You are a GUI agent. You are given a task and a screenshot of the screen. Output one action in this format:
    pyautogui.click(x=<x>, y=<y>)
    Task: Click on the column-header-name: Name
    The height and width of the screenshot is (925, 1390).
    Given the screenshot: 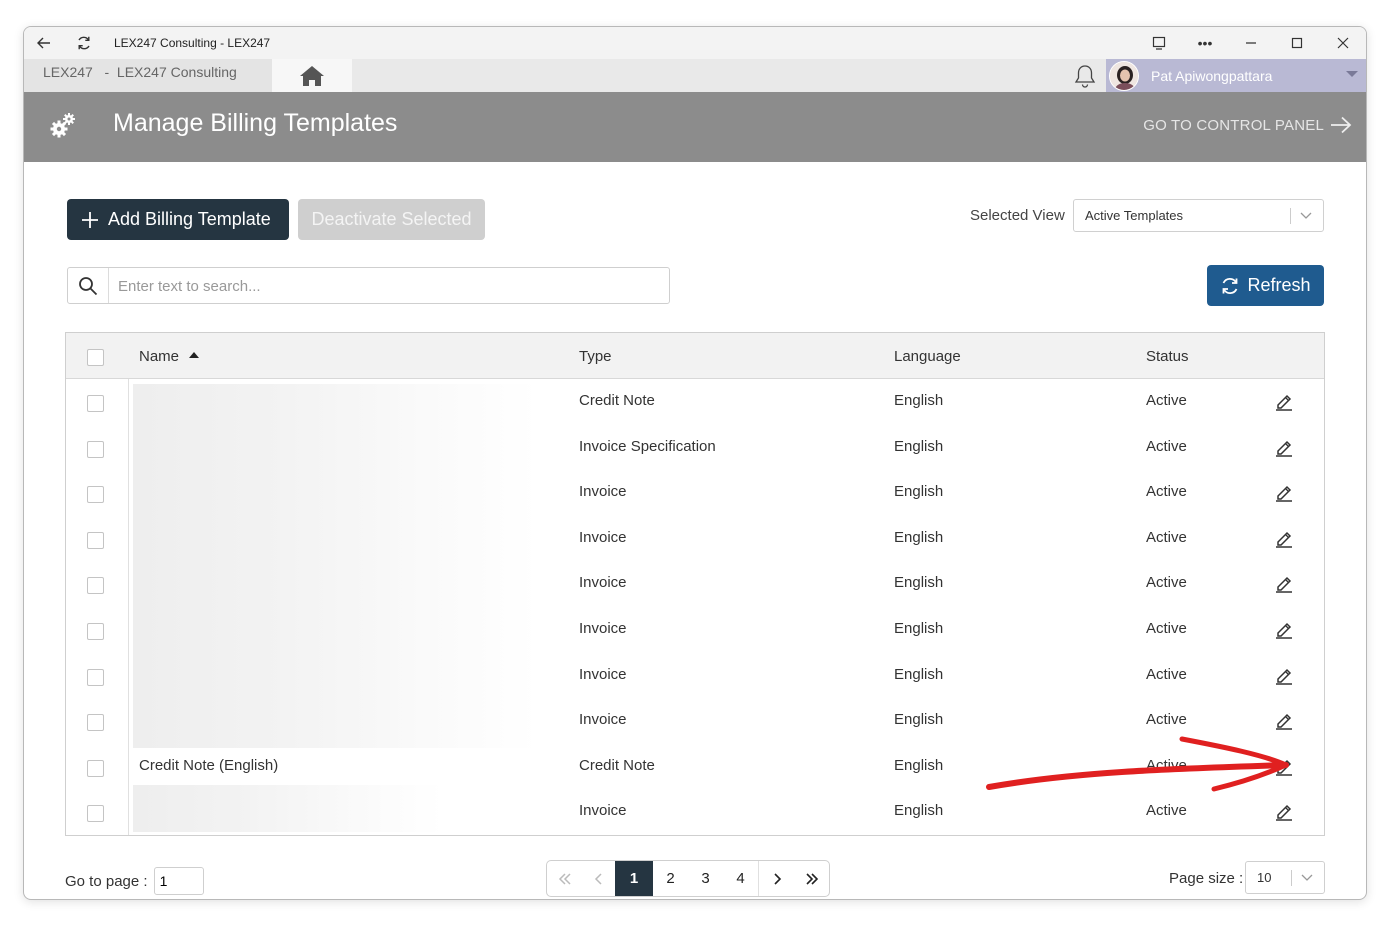 What is the action you would take?
    pyautogui.click(x=169, y=356)
    